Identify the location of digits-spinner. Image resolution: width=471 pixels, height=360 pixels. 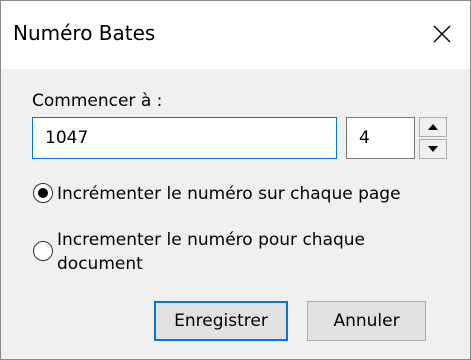
(433, 138).